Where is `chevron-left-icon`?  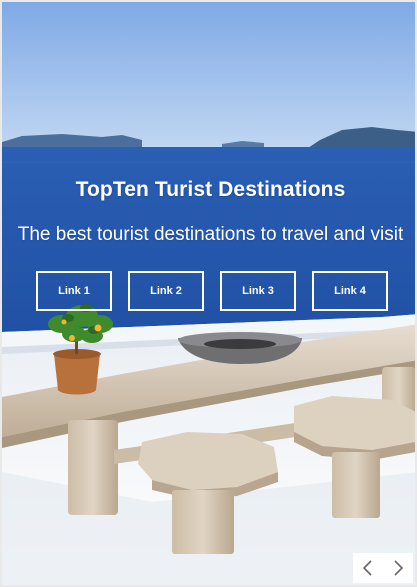
chevron-left-icon is located at coordinates (367, 568).